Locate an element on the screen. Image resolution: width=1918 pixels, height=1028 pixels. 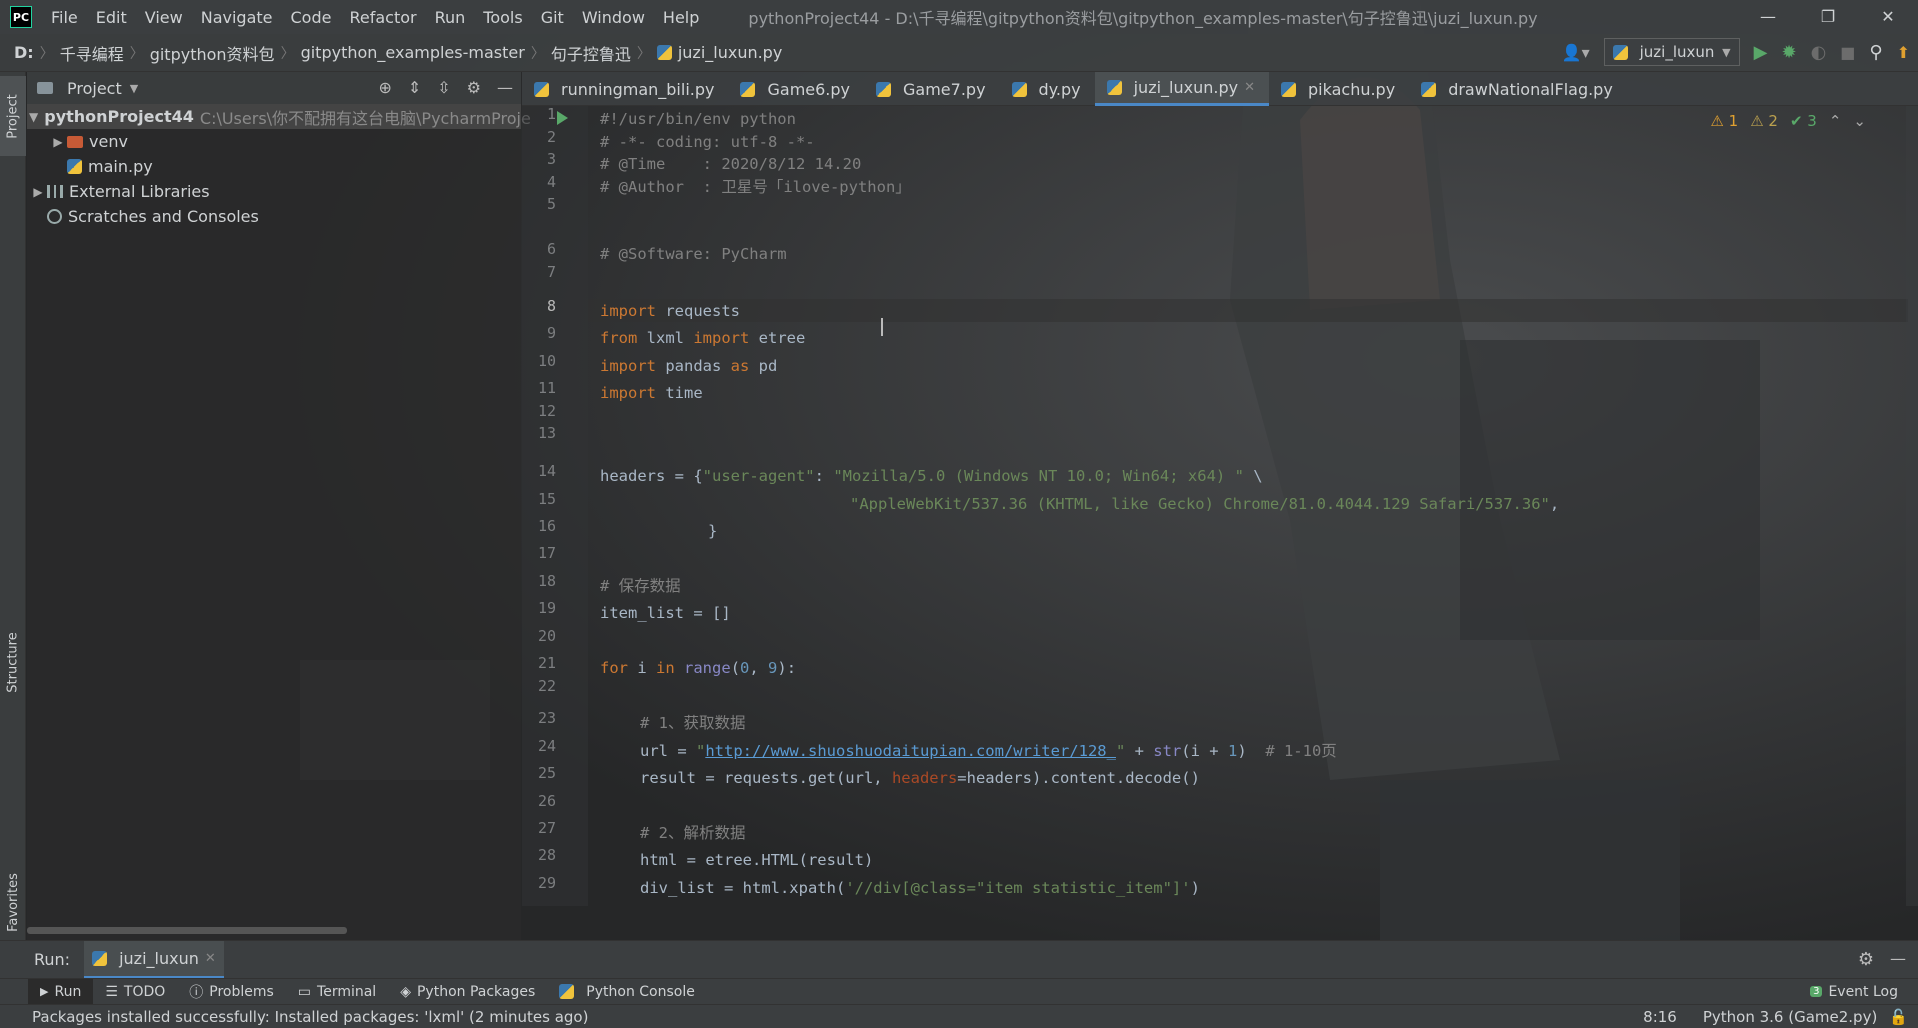
menu-tools: Tools is located at coordinates (502, 17).